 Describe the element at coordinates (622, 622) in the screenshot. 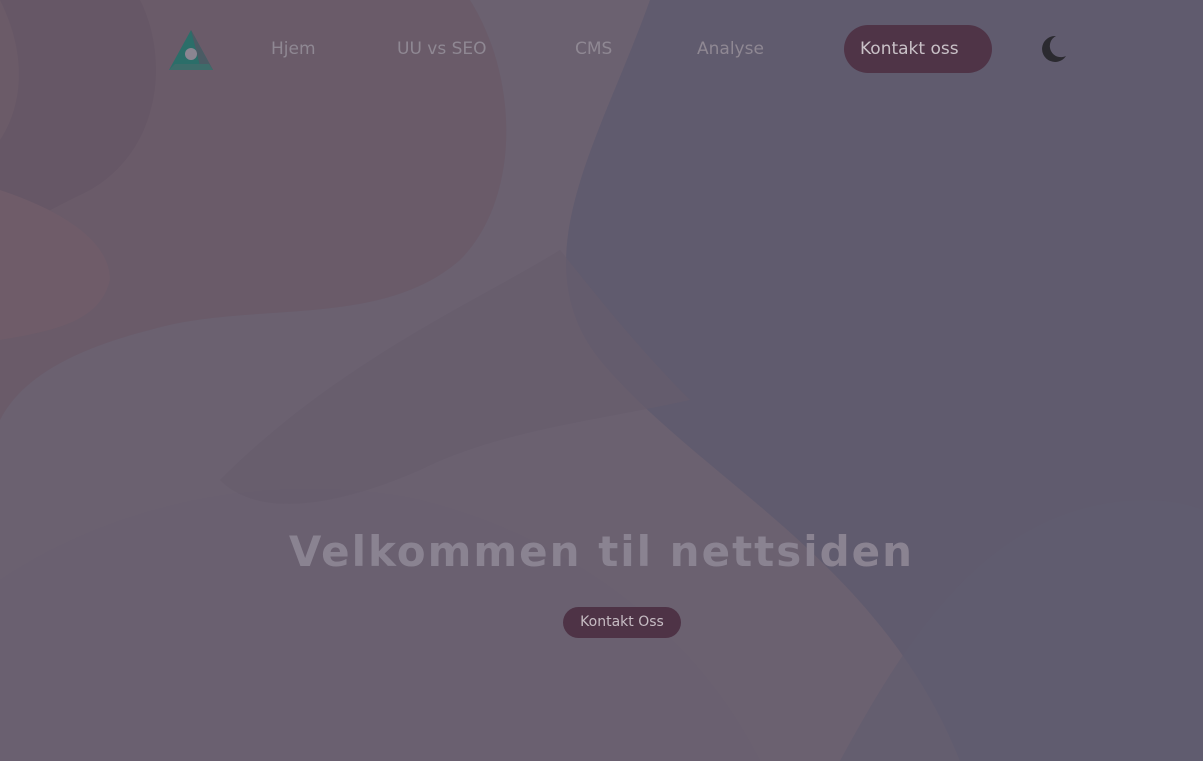

I see `hero-contact-button: Kontakt Oss` at that location.